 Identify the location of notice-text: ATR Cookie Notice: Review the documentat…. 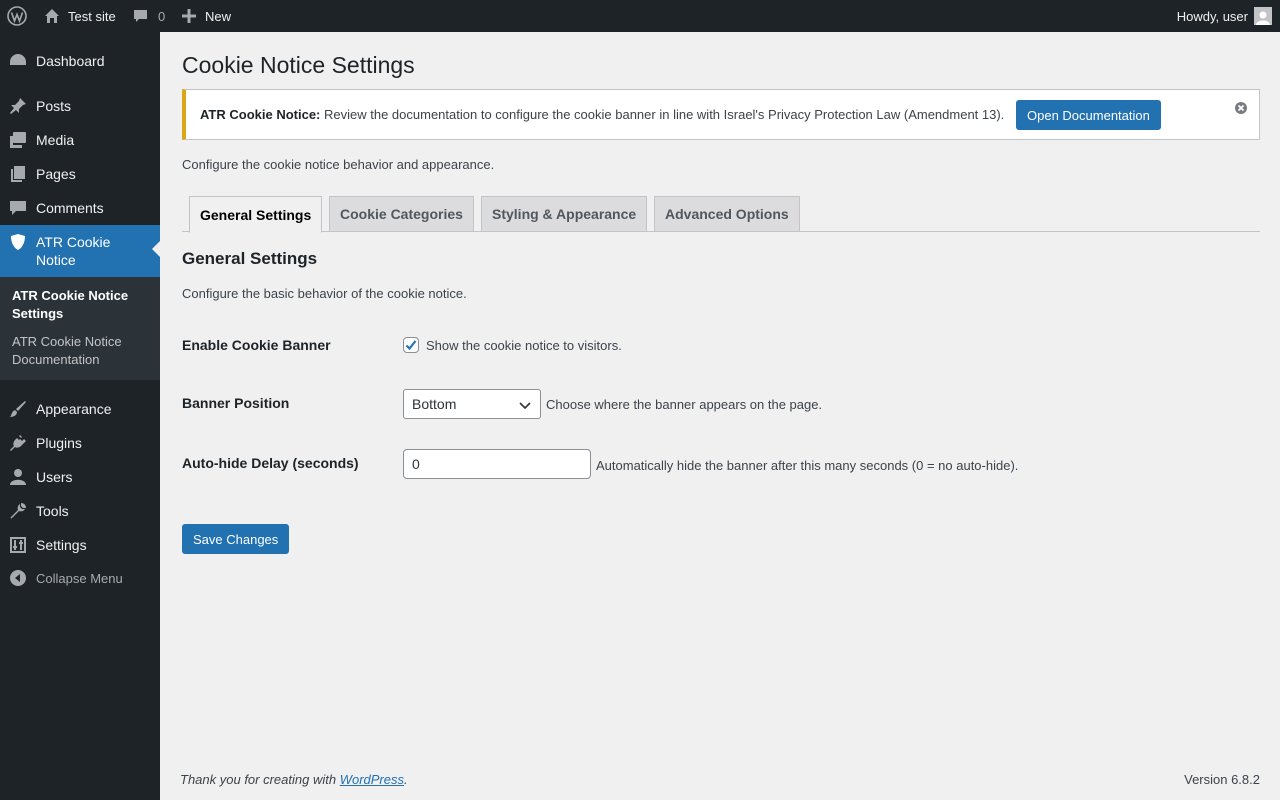
(602, 114).